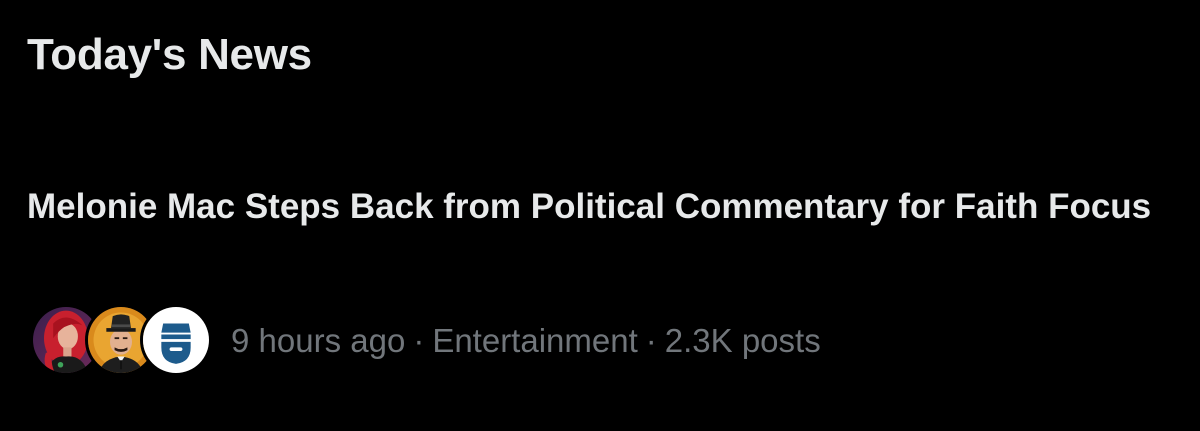 The width and height of the screenshot is (1200, 431). I want to click on story-meta: 9 hours ago · Entertainment · 2.3K posts, so click(425, 341).